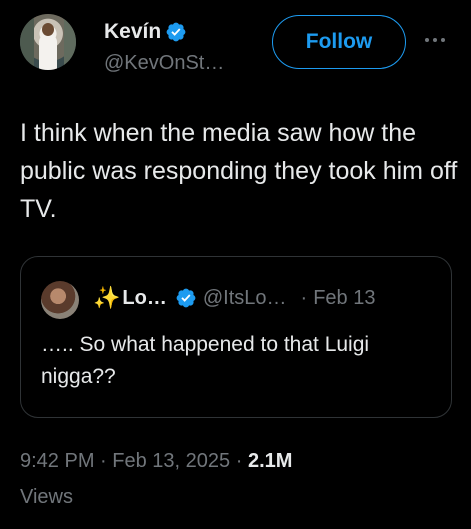 This screenshot has height=529, width=471. What do you see at coordinates (132, 32) in the screenshot?
I see `author-name: Kevín` at bounding box center [132, 32].